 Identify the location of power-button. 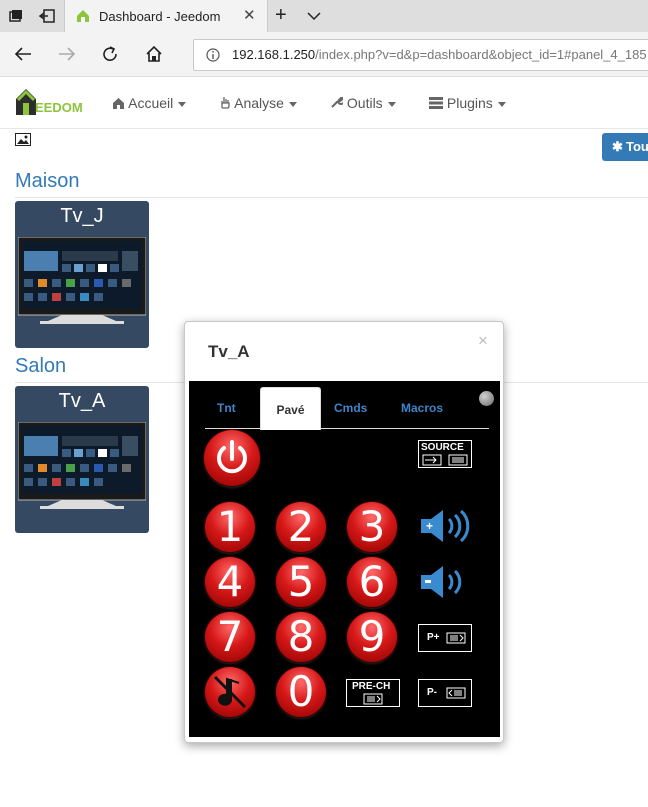
(232, 458).